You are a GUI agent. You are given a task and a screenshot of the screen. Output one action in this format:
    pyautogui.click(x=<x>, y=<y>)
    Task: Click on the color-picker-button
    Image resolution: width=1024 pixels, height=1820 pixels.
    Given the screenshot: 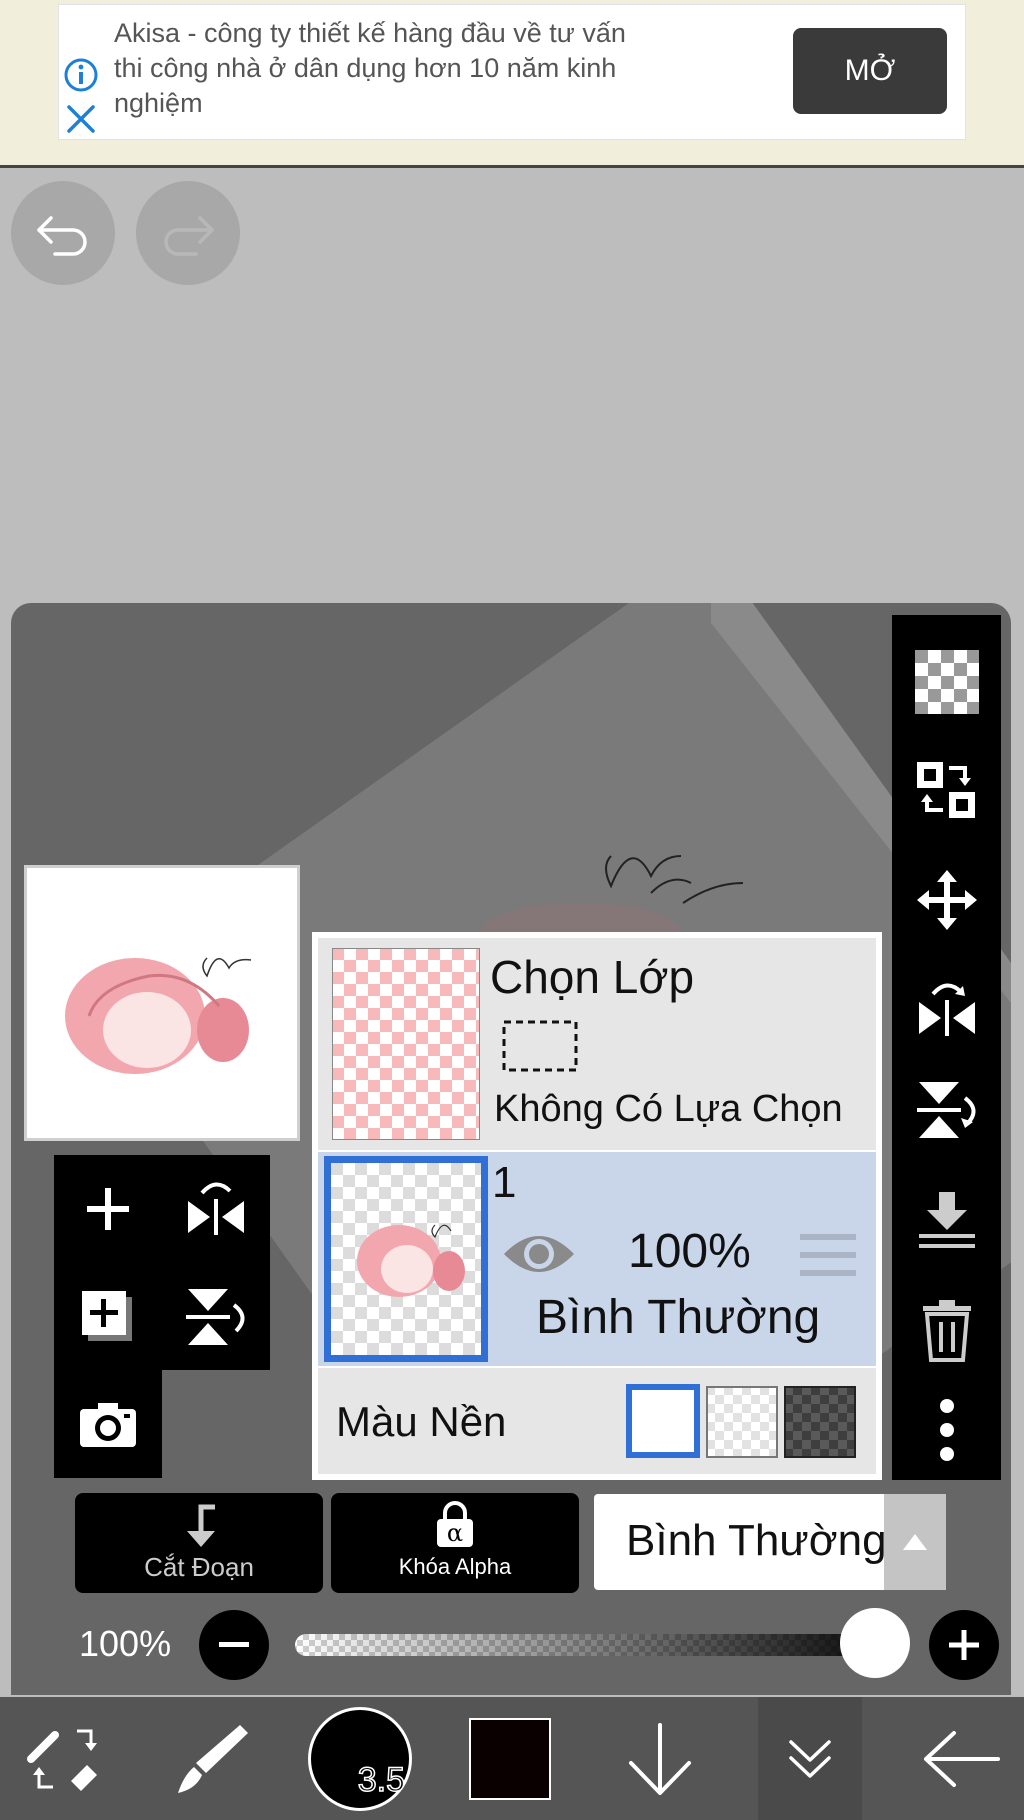 What is the action you would take?
    pyautogui.click(x=510, y=1758)
    